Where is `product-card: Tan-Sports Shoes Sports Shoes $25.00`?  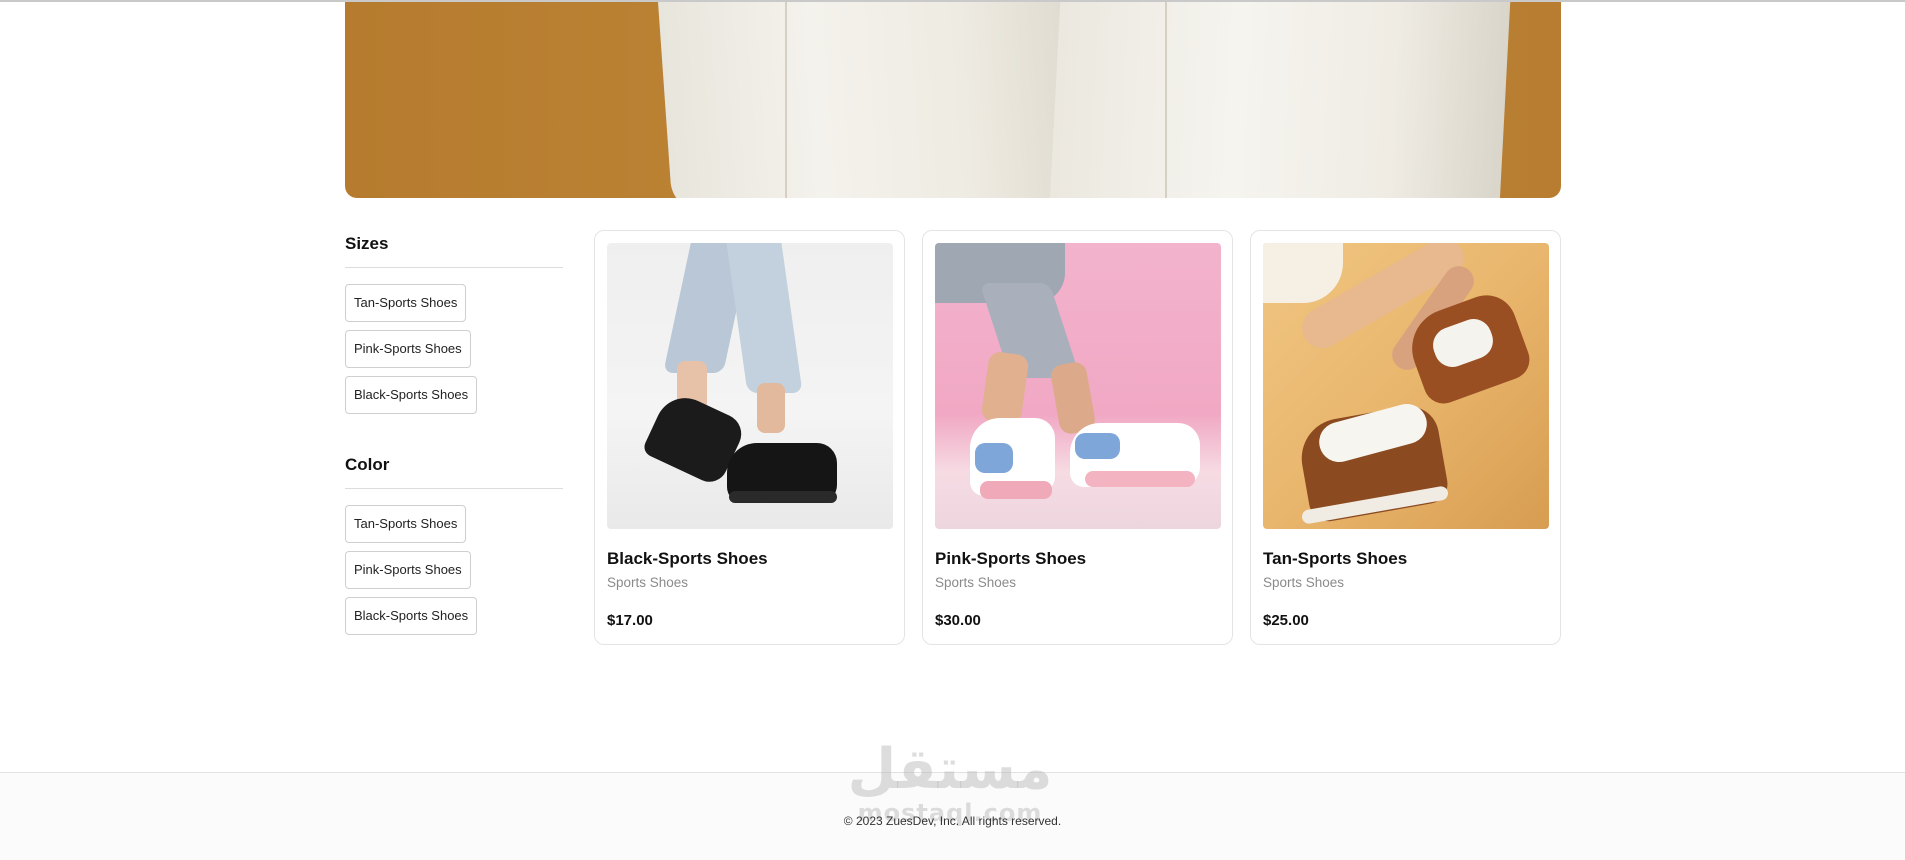 product-card: Tan-Sports Shoes Sports Shoes $25.00 is located at coordinates (1405, 437).